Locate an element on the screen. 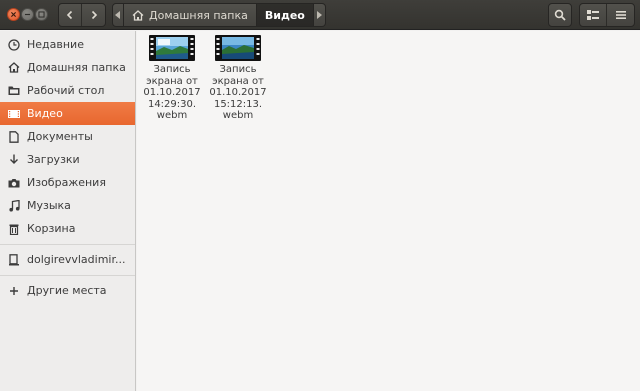 The width and height of the screenshot is (640, 391). sidebar-item-desktop: Рабочий стол is located at coordinates (67, 90).